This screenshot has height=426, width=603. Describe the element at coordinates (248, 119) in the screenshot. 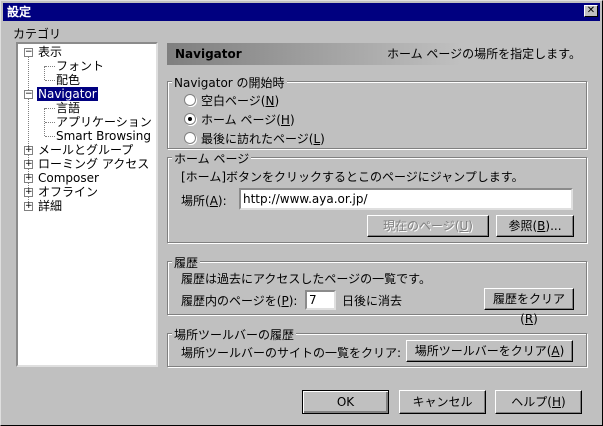

I see `radio-home-label: ホーム ページ(H)` at that location.